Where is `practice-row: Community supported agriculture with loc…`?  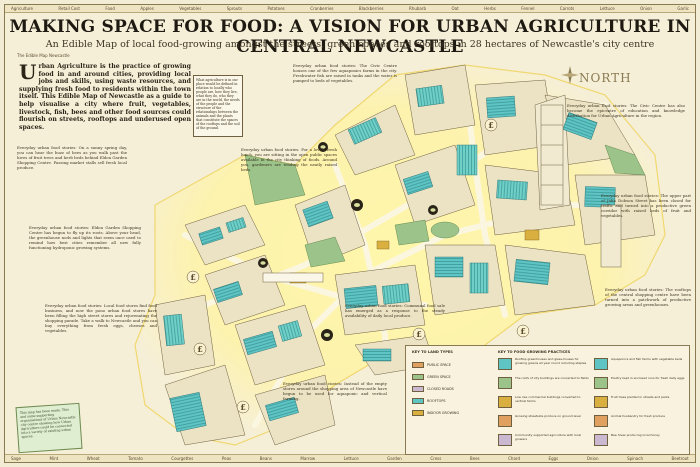
practice-row: Community supported agriculture with loc… is located at coordinates (544, 442).